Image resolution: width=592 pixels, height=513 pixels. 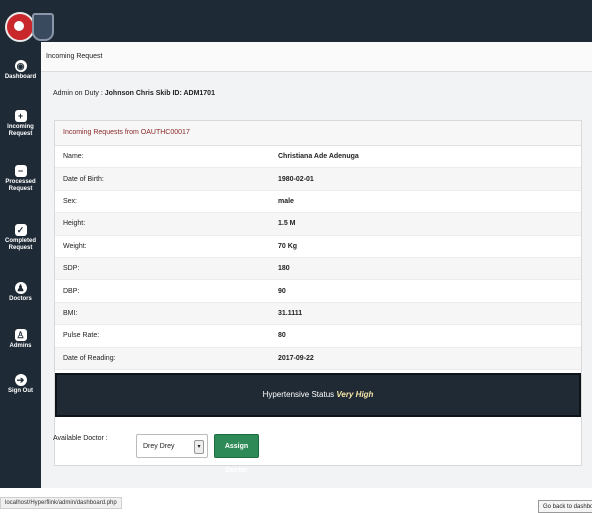 I want to click on field-value: Christiana Ade Adenuga, so click(x=429, y=157).